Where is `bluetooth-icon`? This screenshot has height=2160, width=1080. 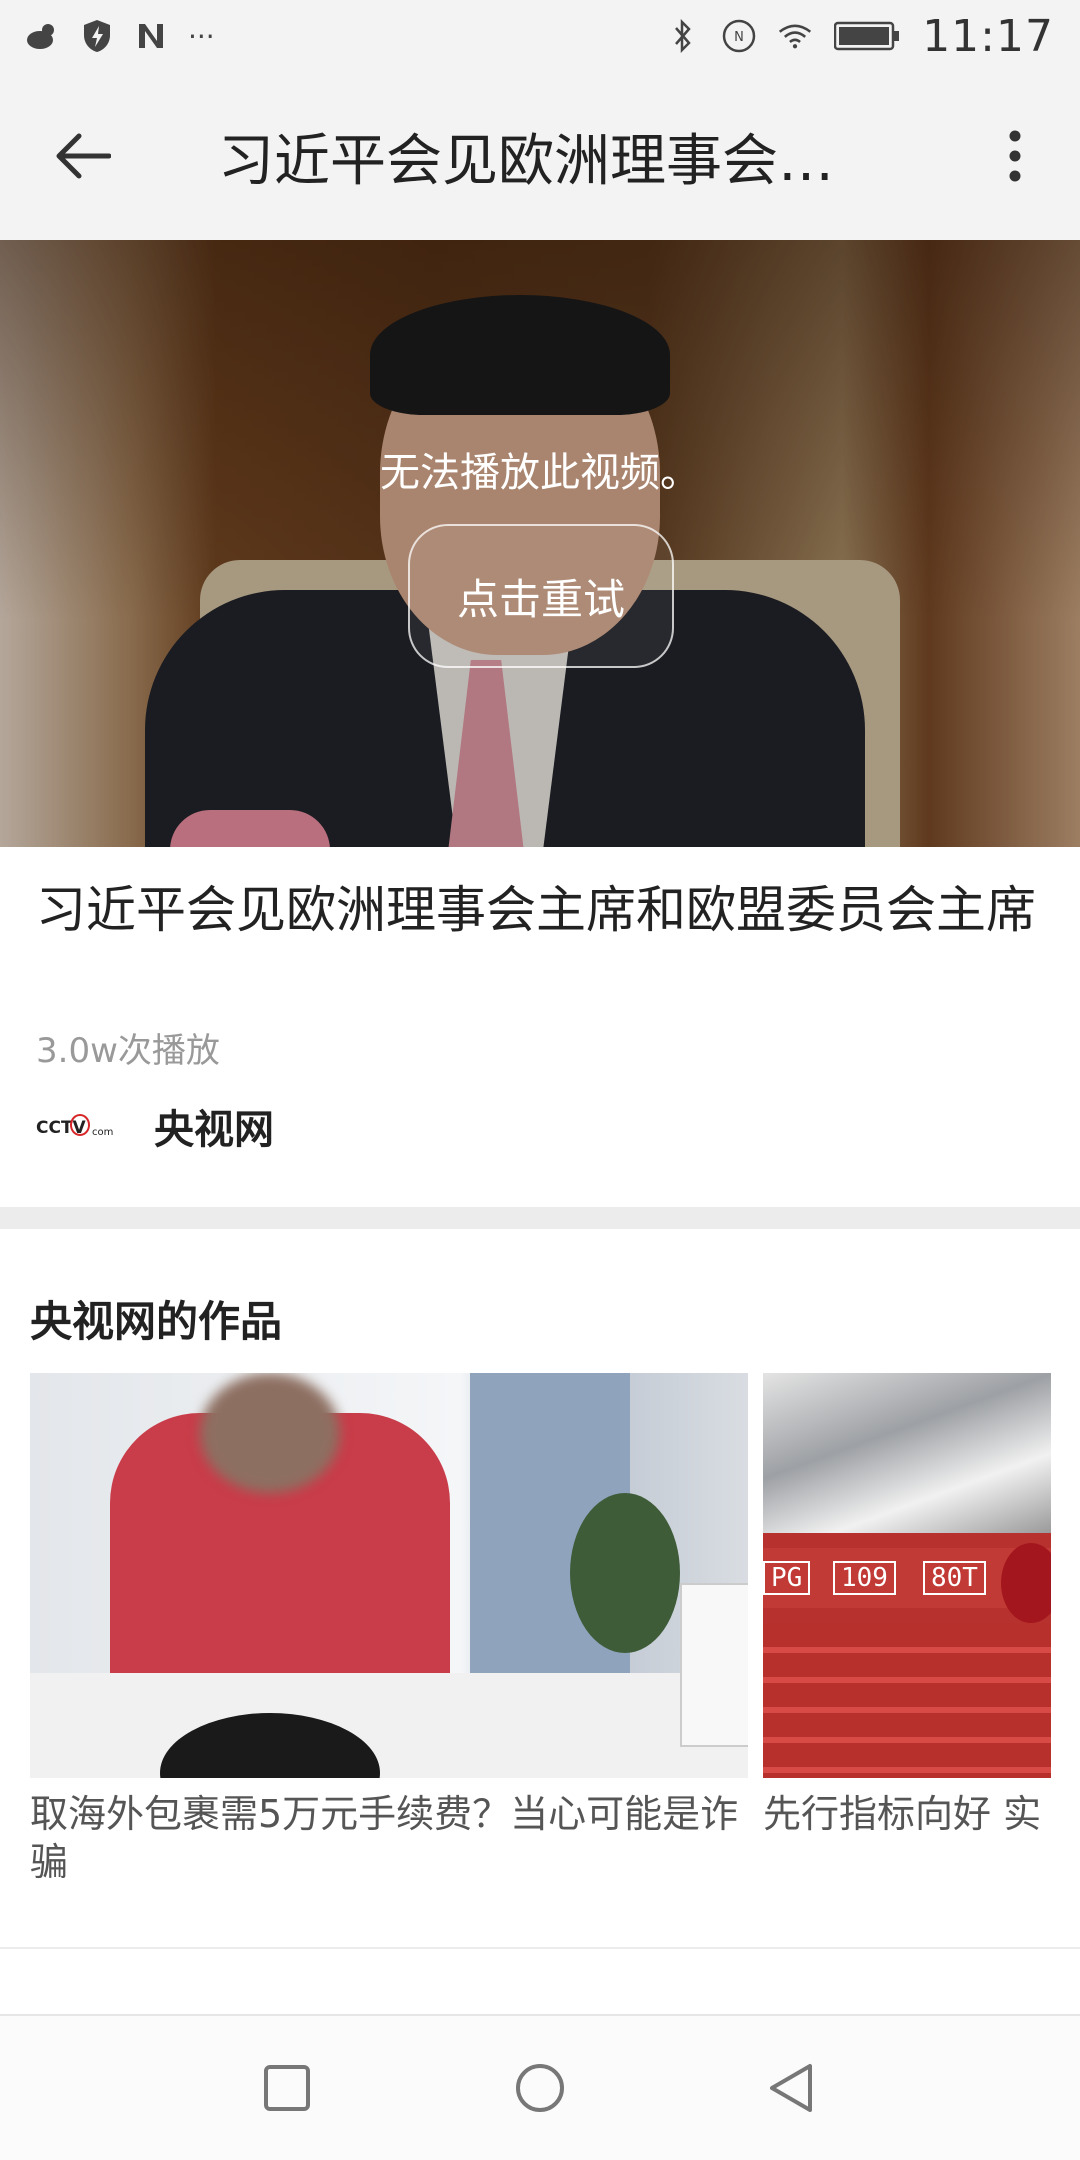 bluetooth-icon is located at coordinates (683, 36).